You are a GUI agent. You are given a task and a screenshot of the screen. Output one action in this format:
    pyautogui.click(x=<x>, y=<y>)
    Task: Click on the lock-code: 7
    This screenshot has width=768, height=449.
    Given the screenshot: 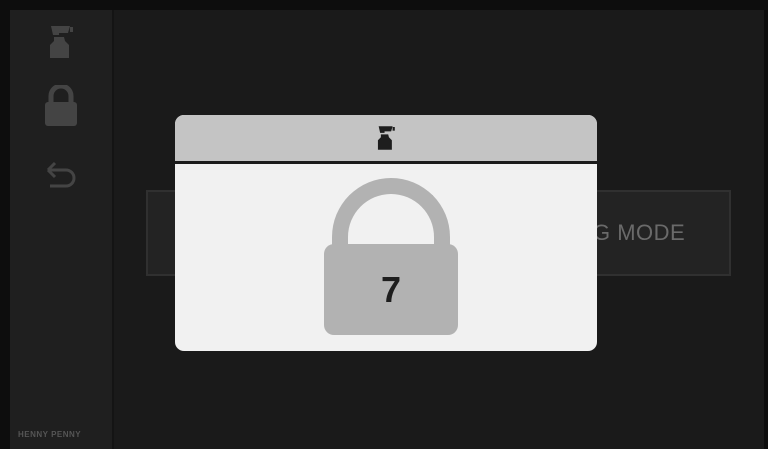 What is the action you would take?
    pyautogui.click(x=391, y=289)
    